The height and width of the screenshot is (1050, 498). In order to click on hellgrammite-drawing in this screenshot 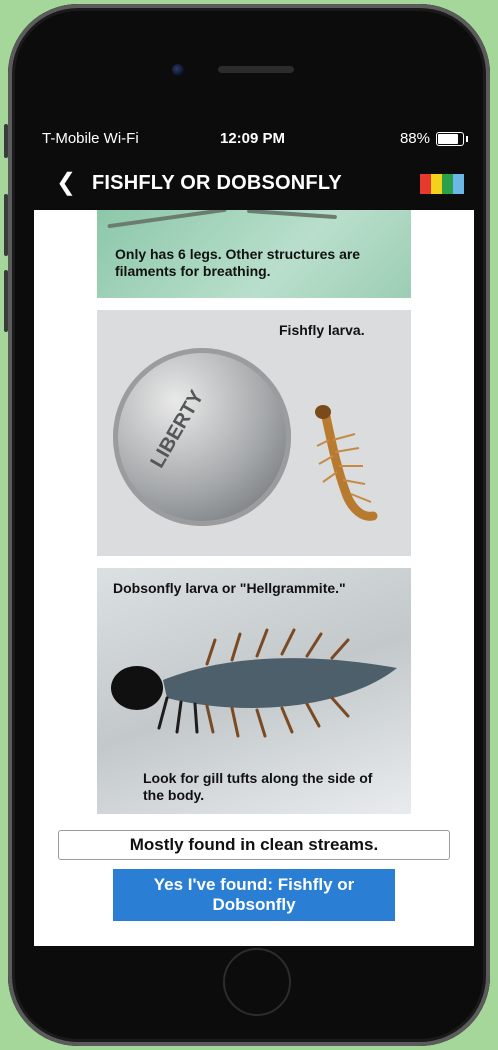, I will do `click(254, 683)`.